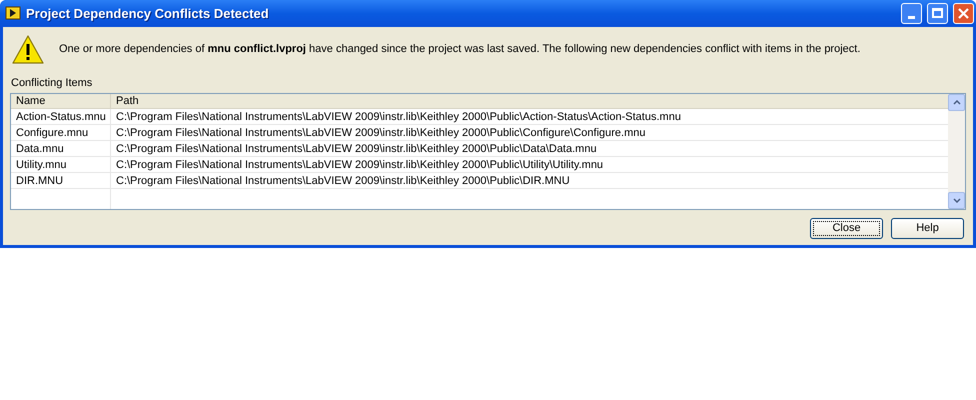 The width and height of the screenshot is (976, 400). Describe the element at coordinates (937, 13) in the screenshot. I see `maximize-button` at that location.